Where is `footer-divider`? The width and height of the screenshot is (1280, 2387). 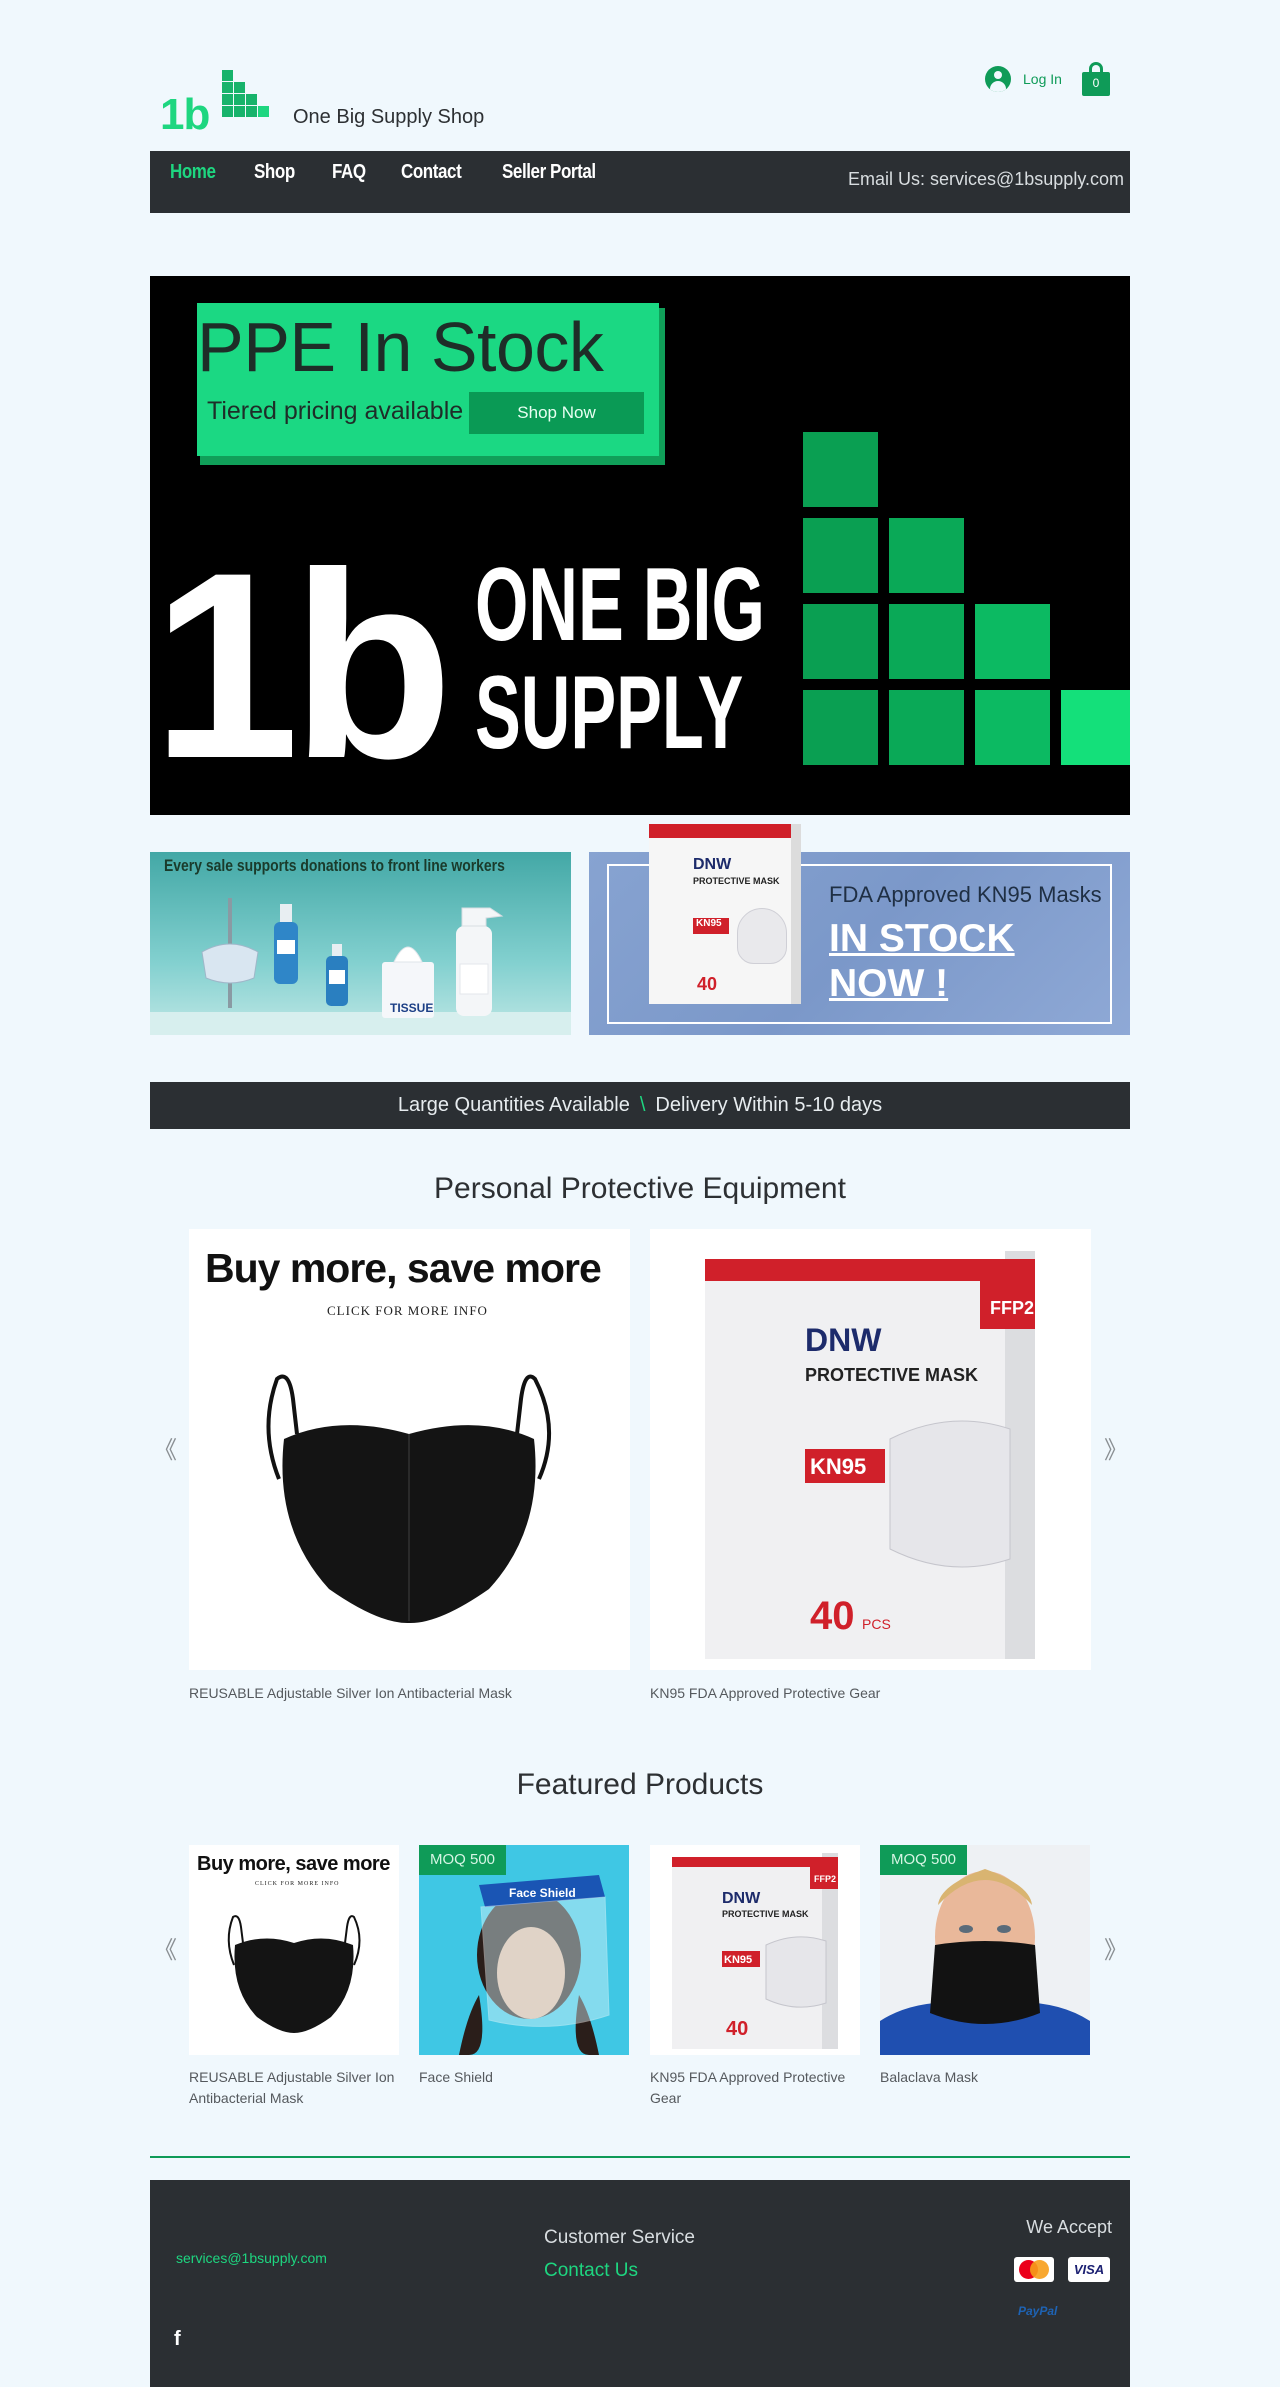
footer-divider is located at coordinates (640, 2157).